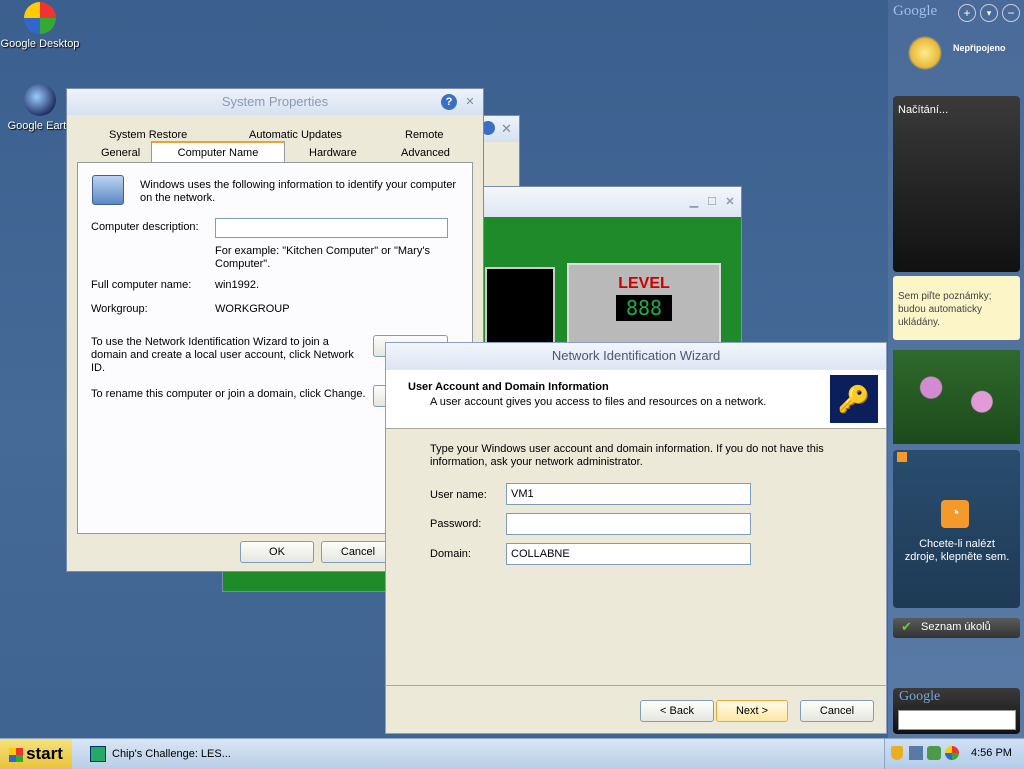 This screenshot has height=769, width=1024. What do you see at coordinates (915, 11) in the screenshot?
I see `sidebar-brand: Google` at bounding box center [915, 11].